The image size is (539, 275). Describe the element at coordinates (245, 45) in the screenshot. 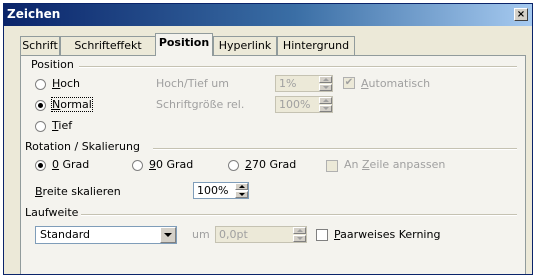

I see `tab-hyperlink: Hyperlink` at that location.